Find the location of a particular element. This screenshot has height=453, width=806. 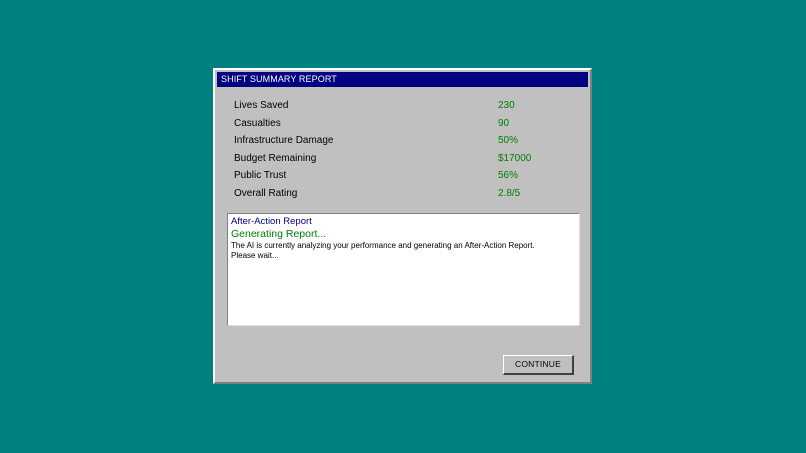

stat-value: 230 is located at coordinates (506, 105).